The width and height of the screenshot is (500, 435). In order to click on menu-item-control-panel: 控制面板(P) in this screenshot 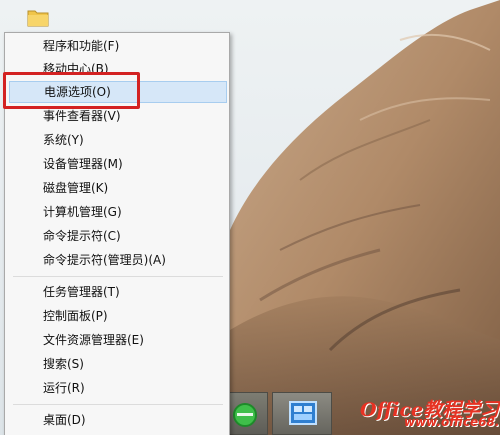, I will do `click(118, 316)`.